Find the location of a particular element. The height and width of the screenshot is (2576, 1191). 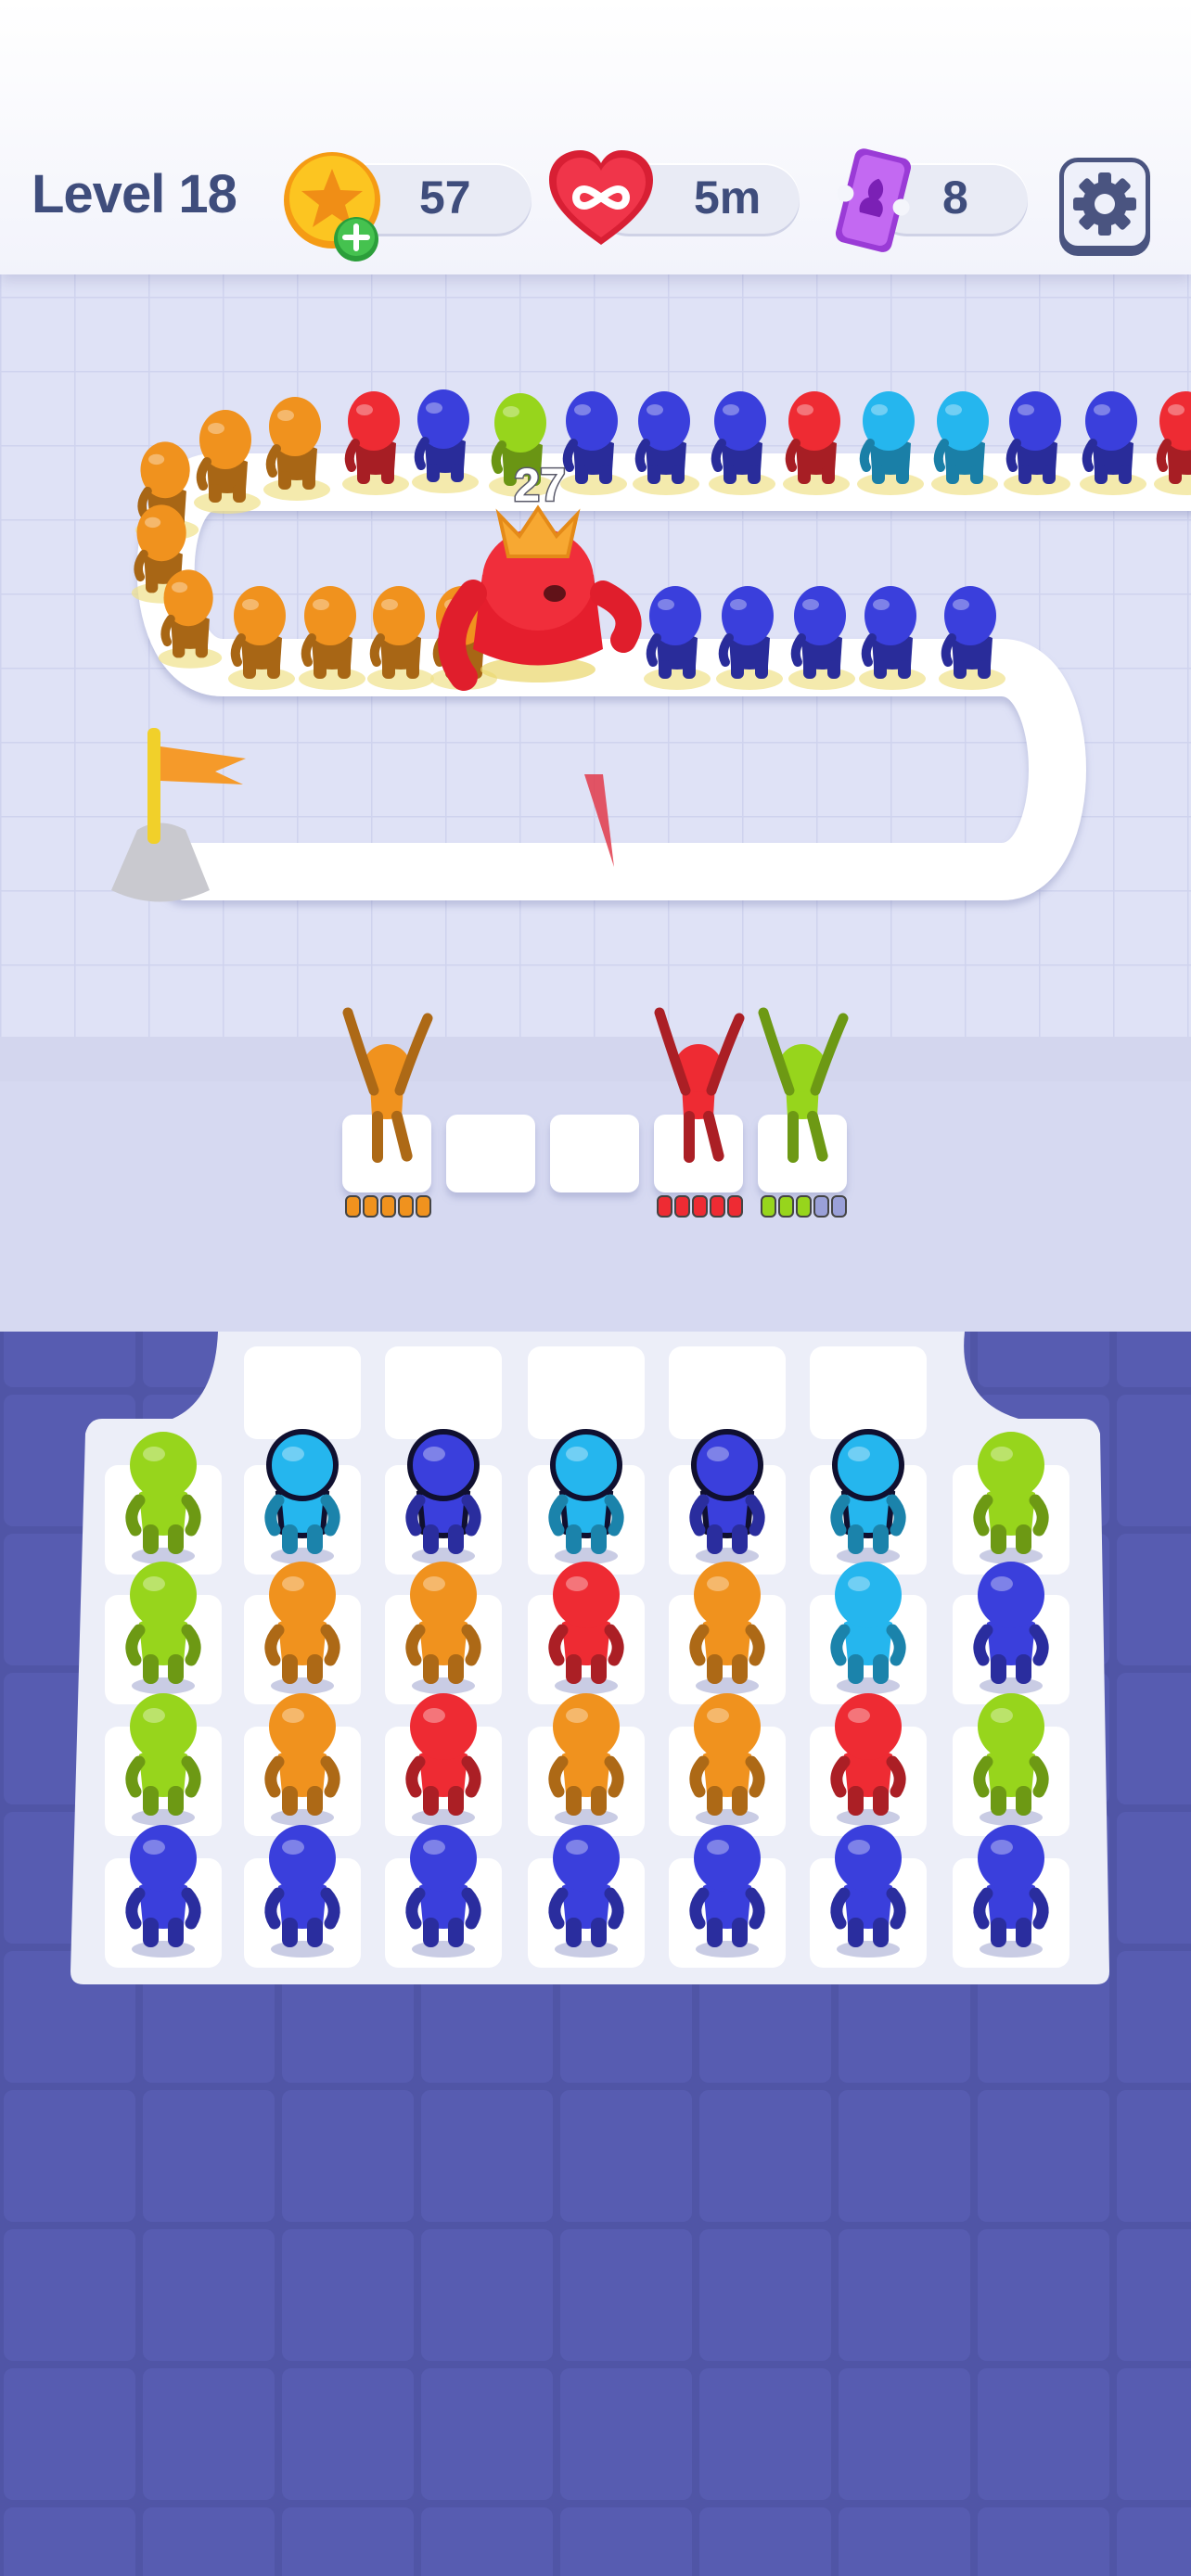

boss-health-label: 27 is located at coordinates (540, 485).